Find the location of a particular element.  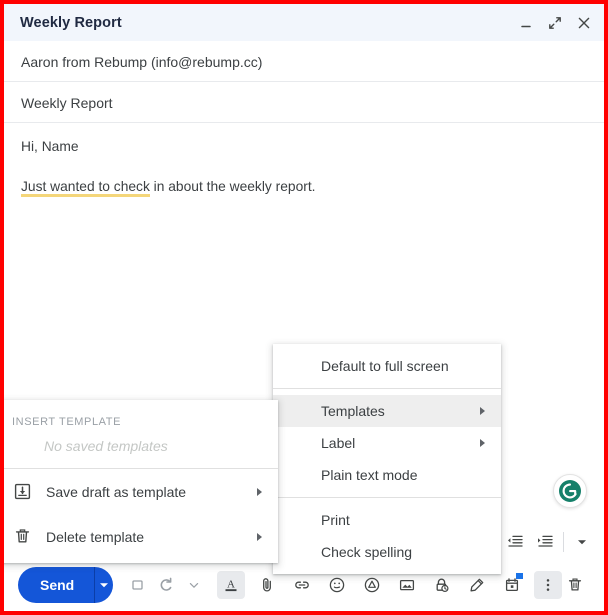

undo-dropdown-icon is located at coordinates (194, 585).